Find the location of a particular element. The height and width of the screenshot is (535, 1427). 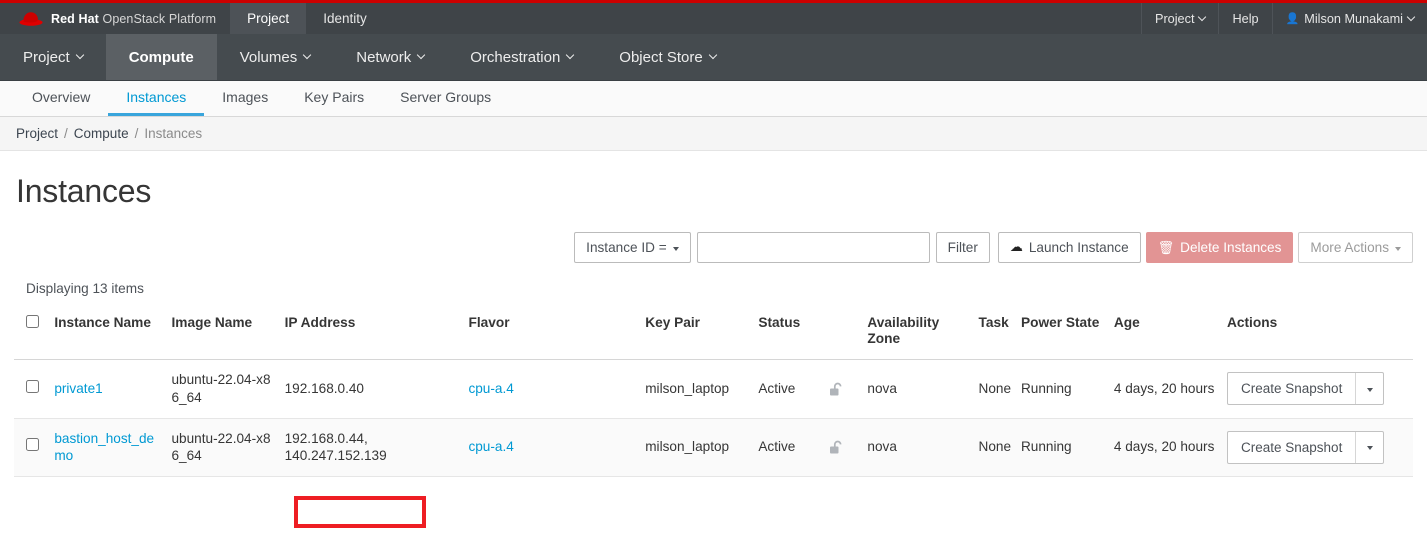

masthead-right: Project Help 👤 Milson Munakami is located at coordinates (1283, 18).